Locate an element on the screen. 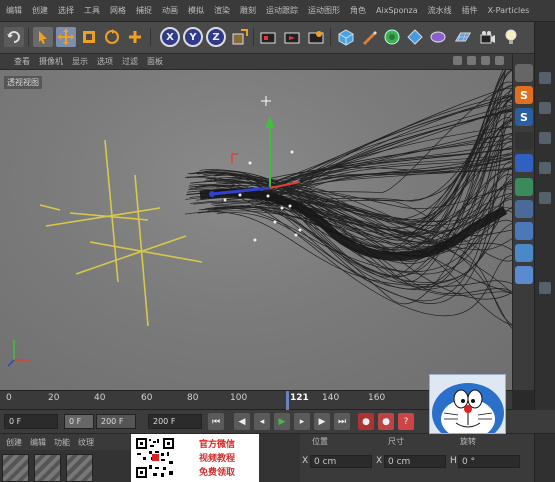  array-object-icon is located at coordinates (415, 37).